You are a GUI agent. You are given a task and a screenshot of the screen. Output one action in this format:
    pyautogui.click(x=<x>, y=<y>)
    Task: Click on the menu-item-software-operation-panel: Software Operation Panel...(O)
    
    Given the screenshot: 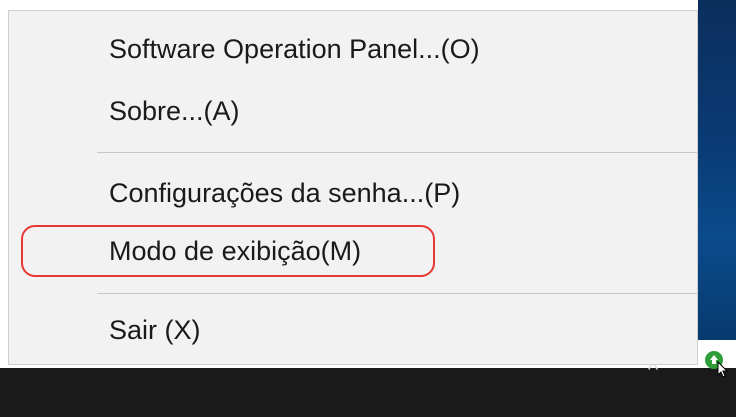 What is the action you would take?
    pyautogui.click(x=294, y=49)
    